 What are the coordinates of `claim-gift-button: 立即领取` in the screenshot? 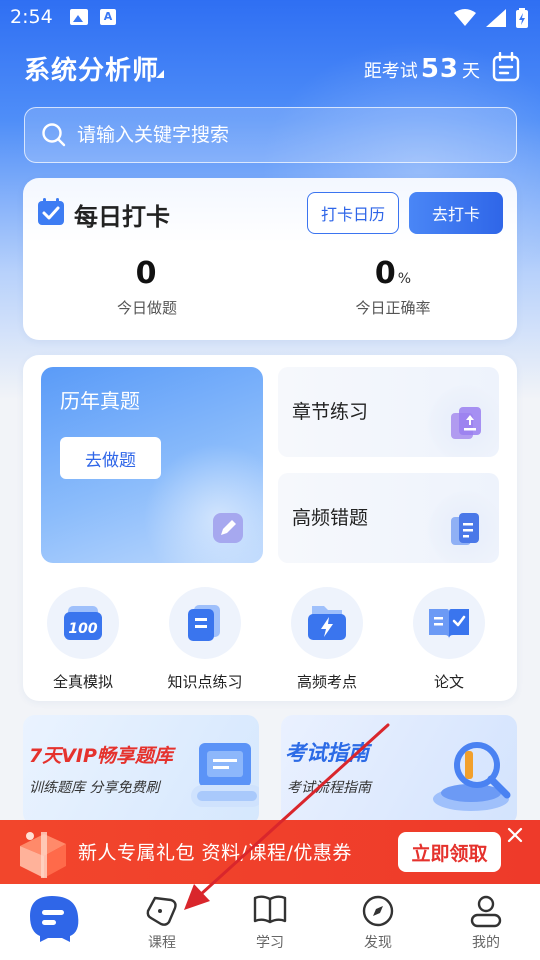 It's located at (449, 852).